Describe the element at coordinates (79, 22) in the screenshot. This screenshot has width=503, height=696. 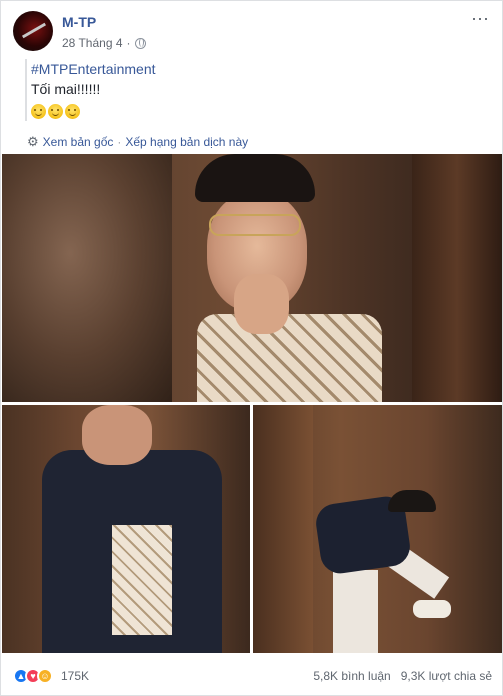
I see `post-author: M-TP` at that location.